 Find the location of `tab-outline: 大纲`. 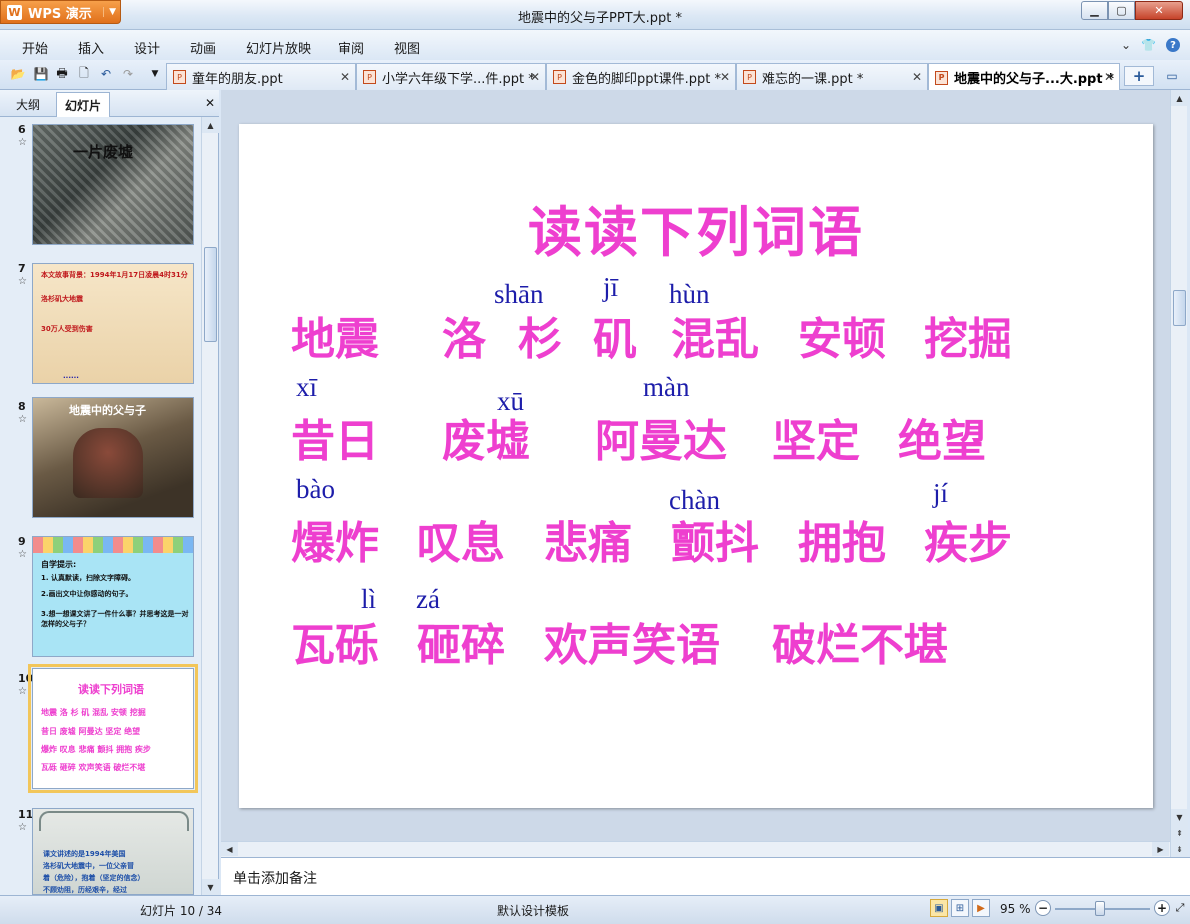

tab-outline: 大纲 is located at coordinates (28, 104).